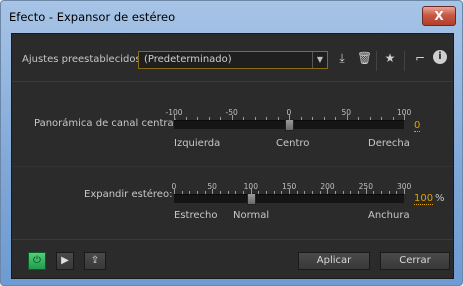  Describe the element at coordinates (417, 126) in the screenshot. I see `pan-value: 0` at that location.